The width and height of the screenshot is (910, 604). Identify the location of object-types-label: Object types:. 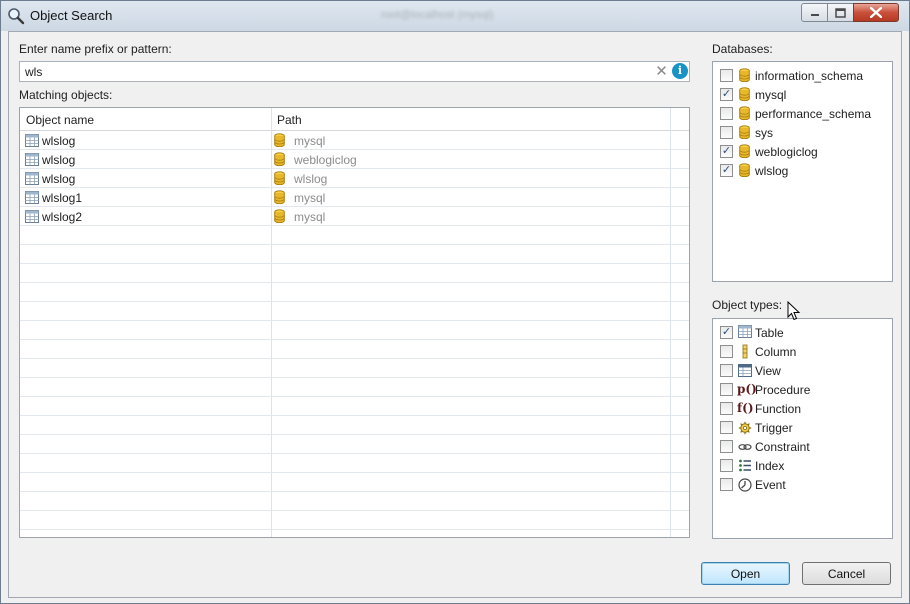
(747, 305).